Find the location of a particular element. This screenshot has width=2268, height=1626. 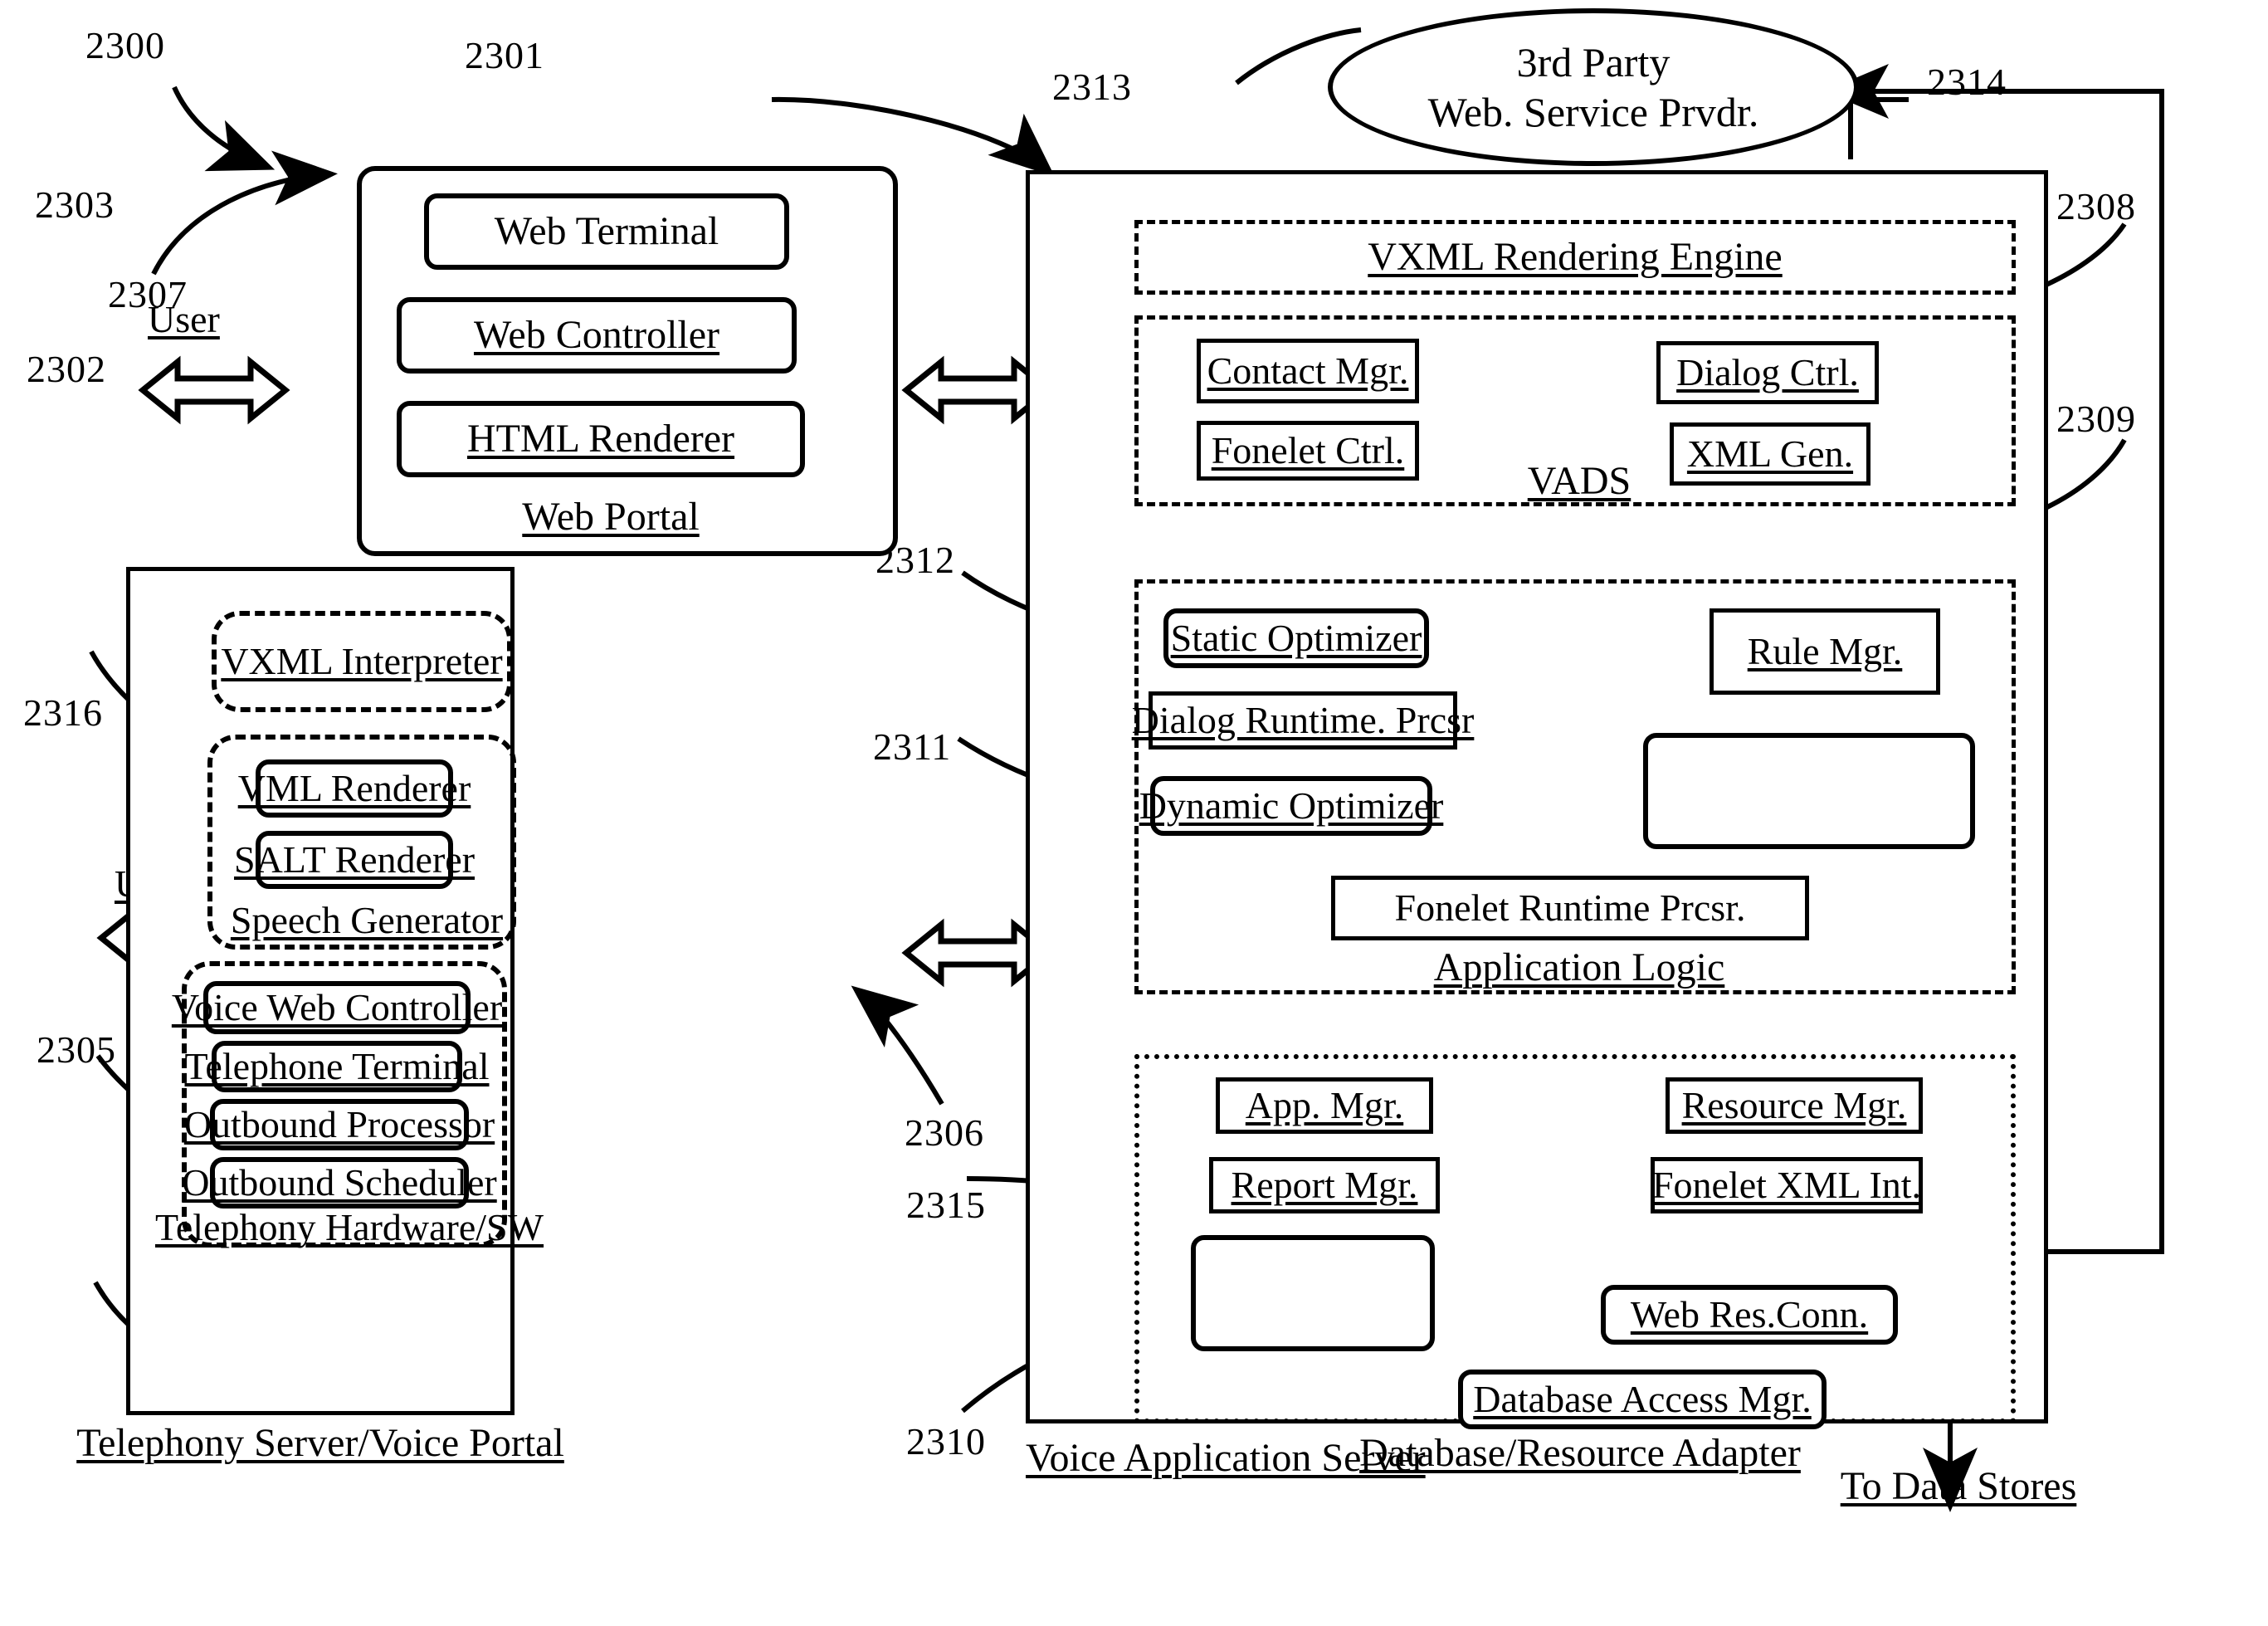

report-mgr-label: Report Mgr. is located at coordinates (1324, 1185).